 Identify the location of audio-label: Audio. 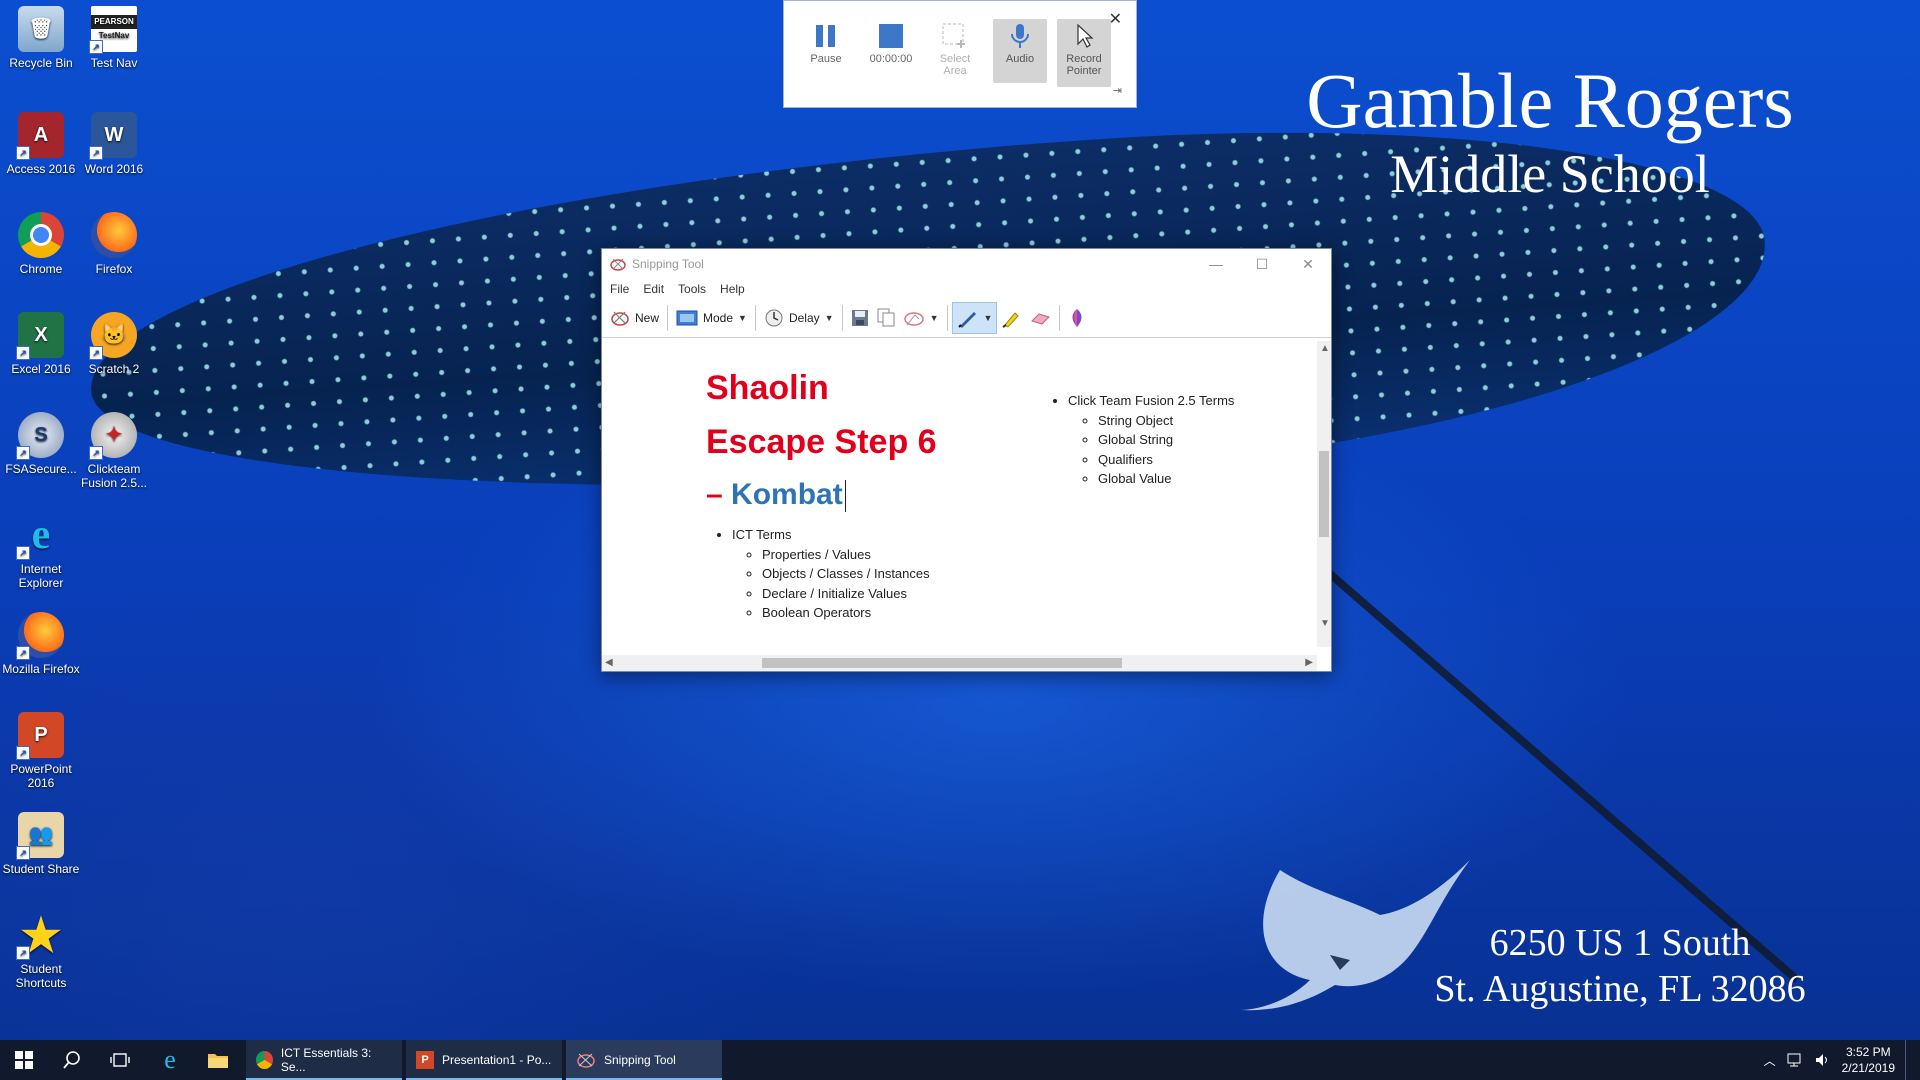
(1020, 59).